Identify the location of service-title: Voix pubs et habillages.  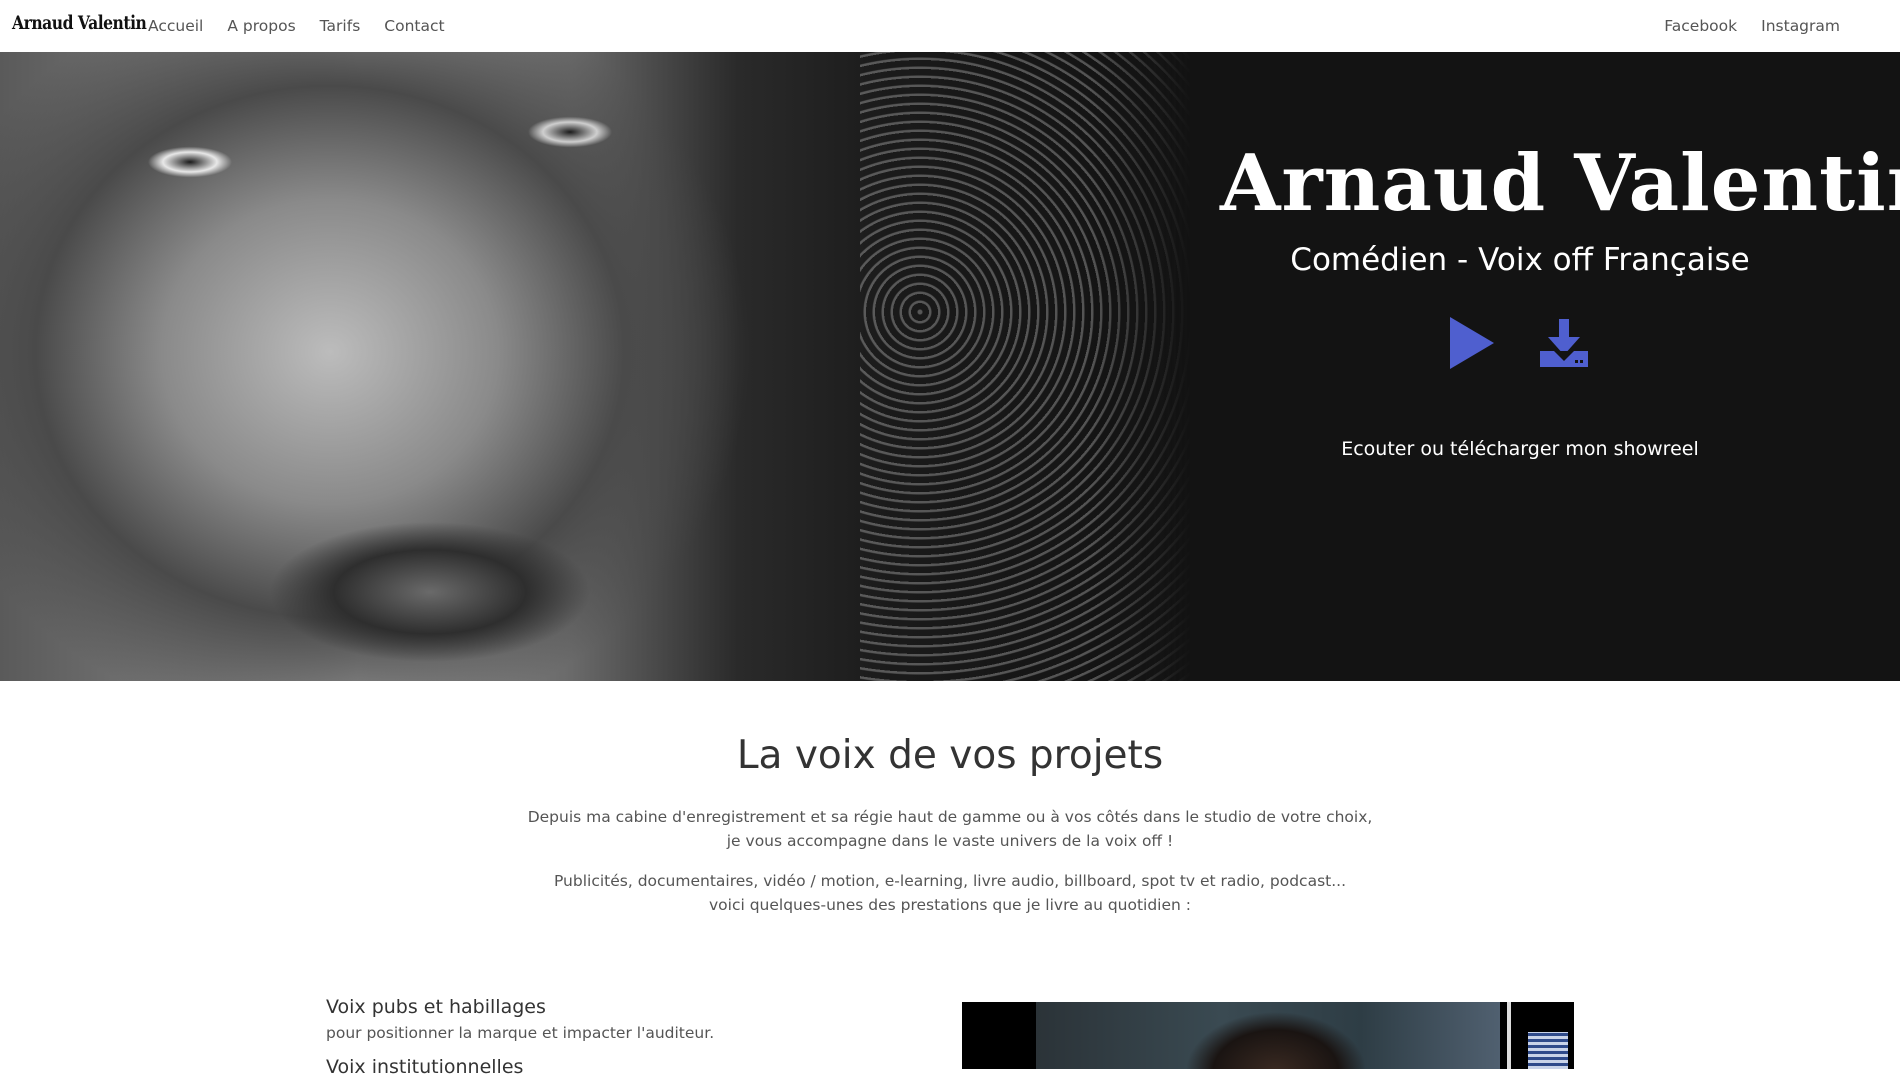
(436, 1007).